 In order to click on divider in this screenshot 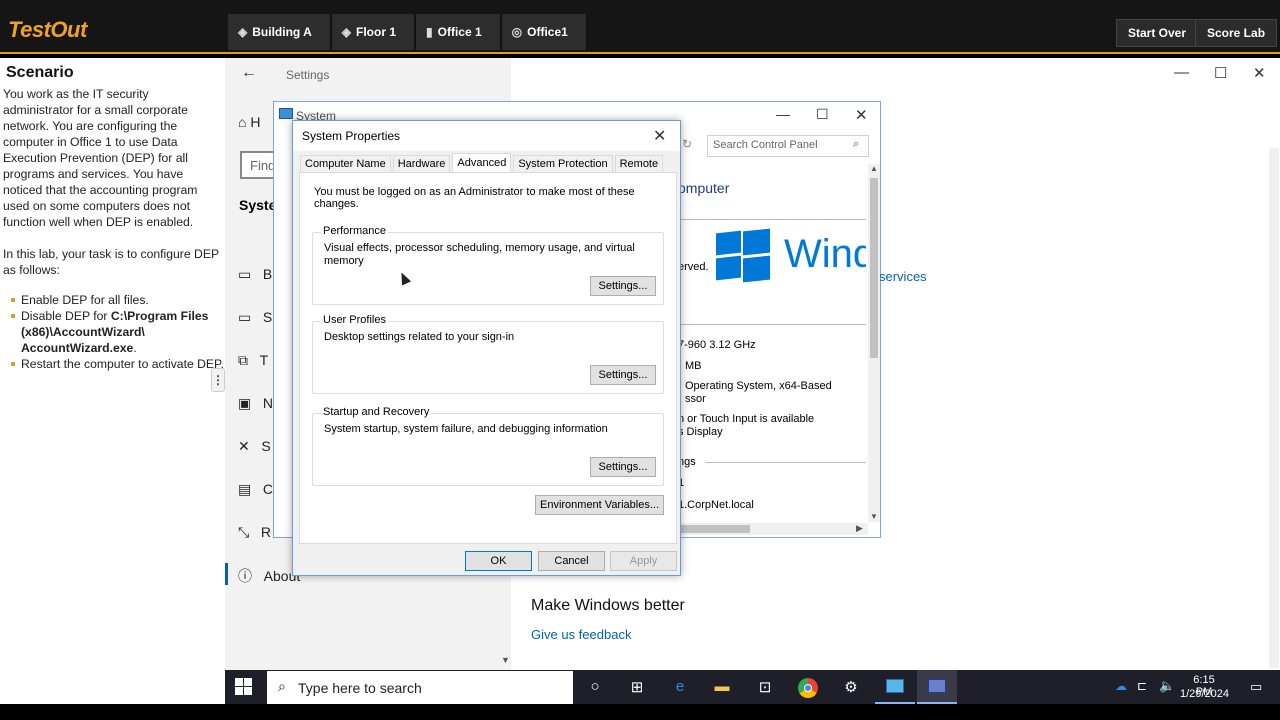, I will do `click(772, 219)`.